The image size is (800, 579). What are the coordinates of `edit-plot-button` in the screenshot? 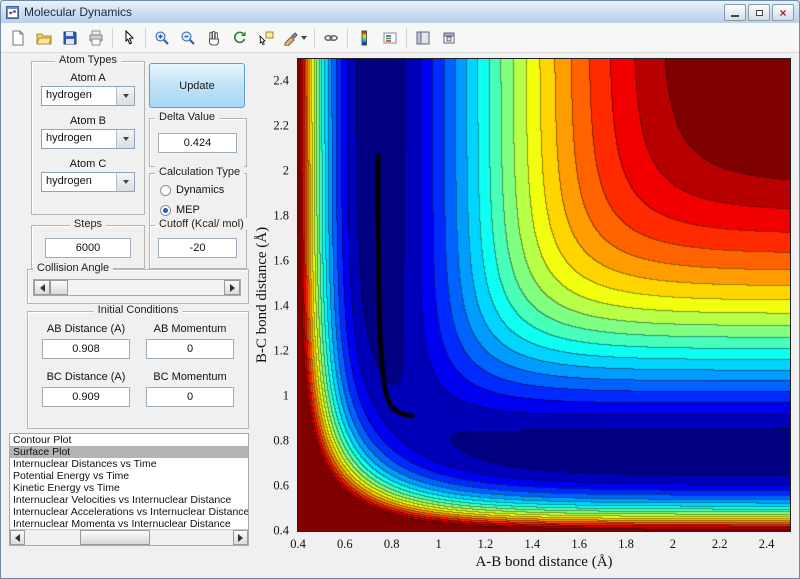 It's located at (129, 38).